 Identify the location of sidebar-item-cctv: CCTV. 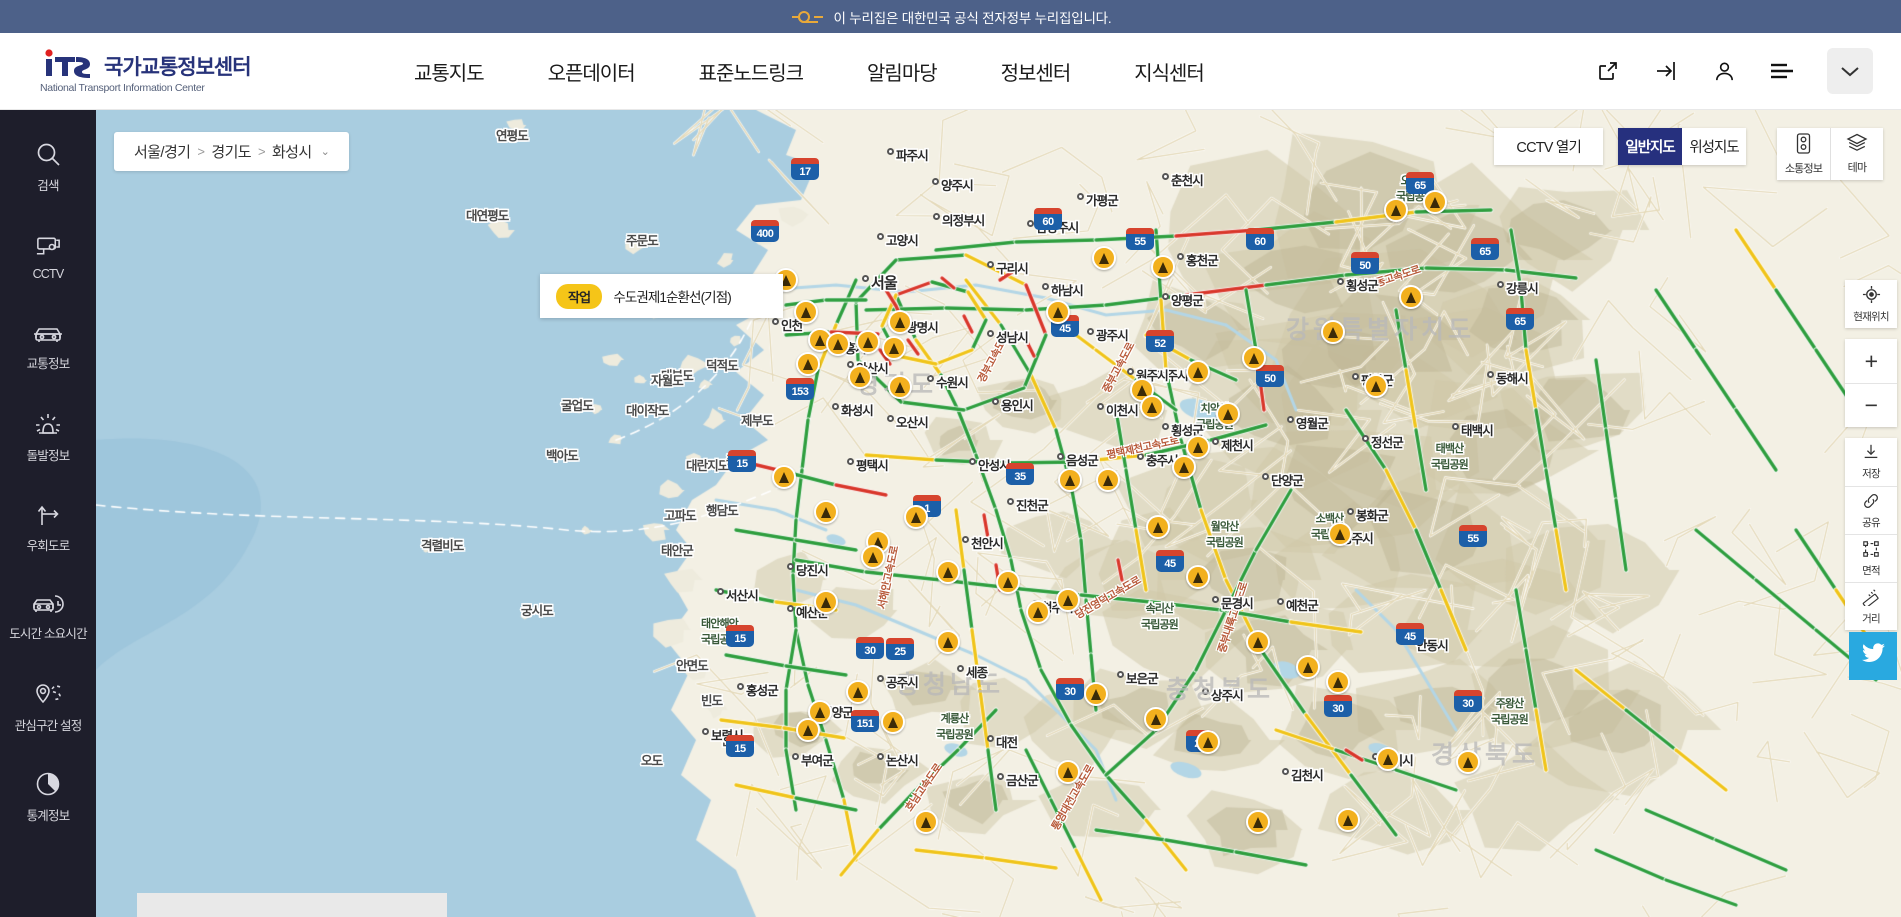
(48, 257).